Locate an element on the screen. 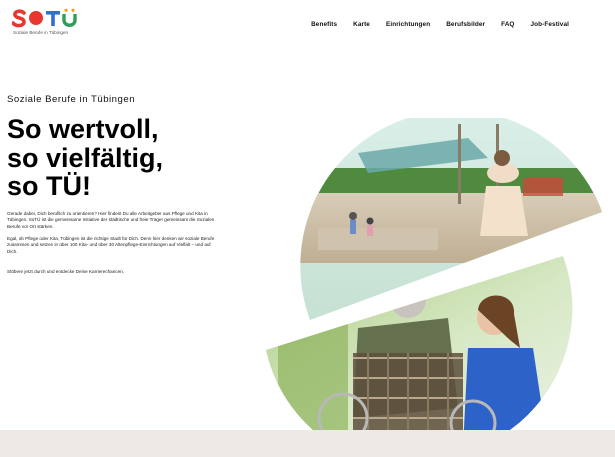  nav-item-faq: FAQ is located at coordinates (507, 24).